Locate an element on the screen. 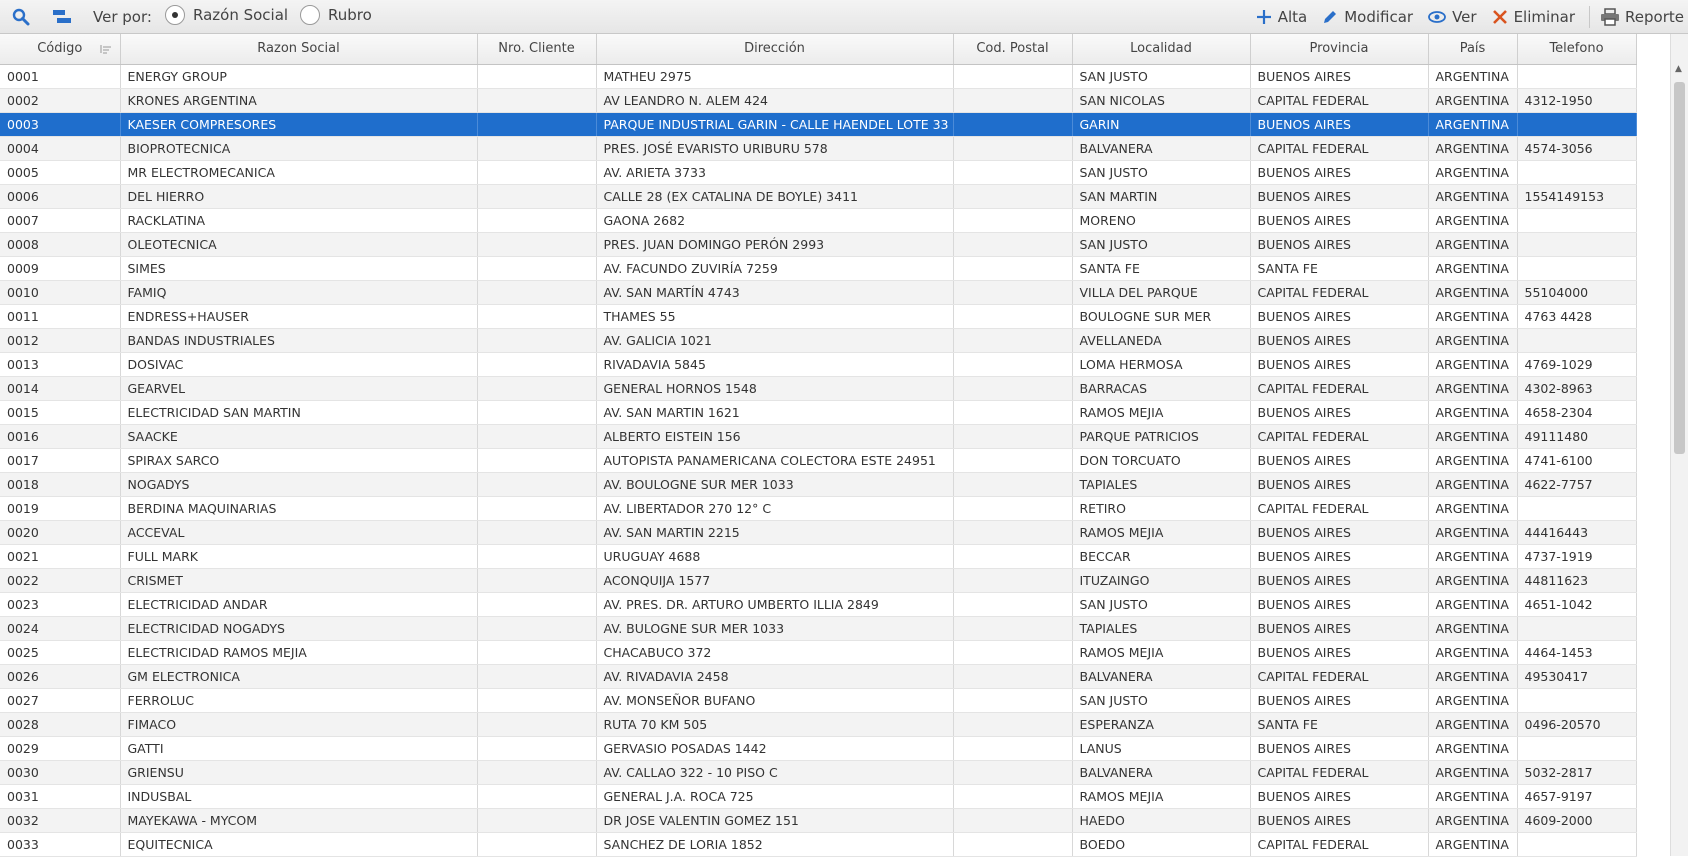  cell-localidad: SANTA FE is located at coordinates (1161, 268).